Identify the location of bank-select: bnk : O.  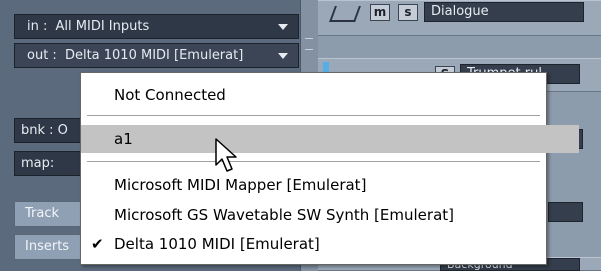
(49, 130).